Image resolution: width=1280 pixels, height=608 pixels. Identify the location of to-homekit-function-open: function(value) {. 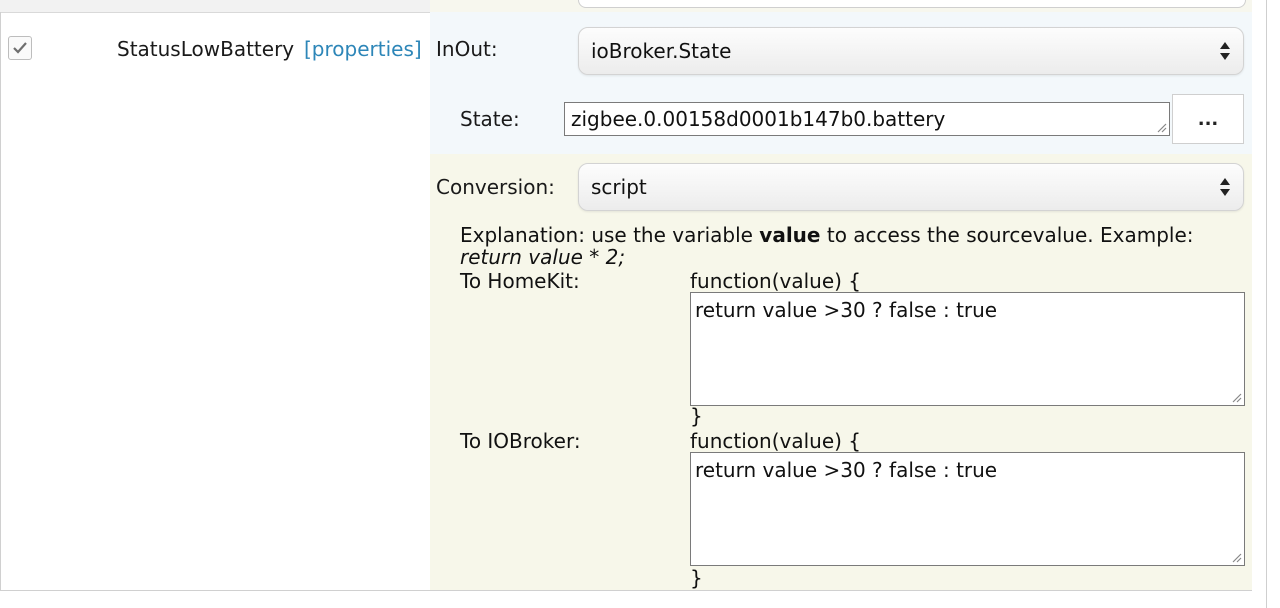
(776, 281).